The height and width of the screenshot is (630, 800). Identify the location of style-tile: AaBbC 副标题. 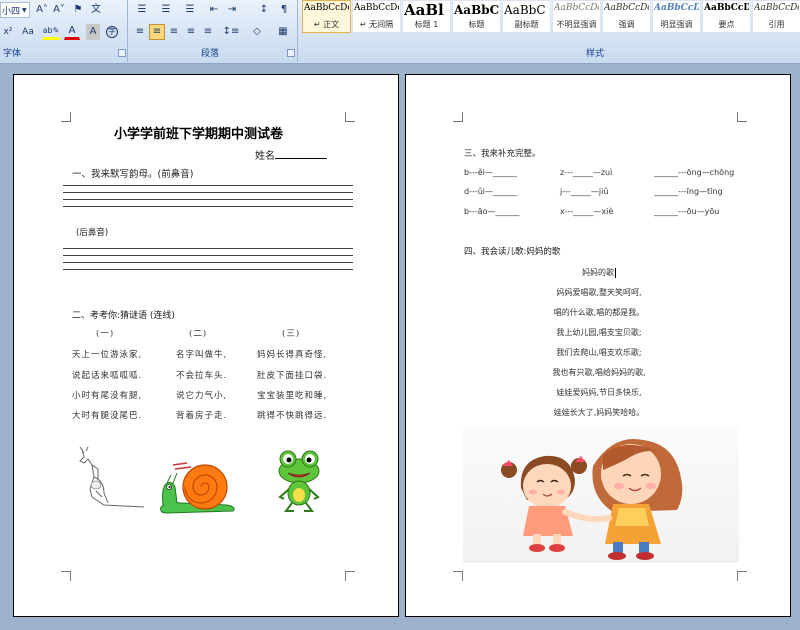
(526, 16).